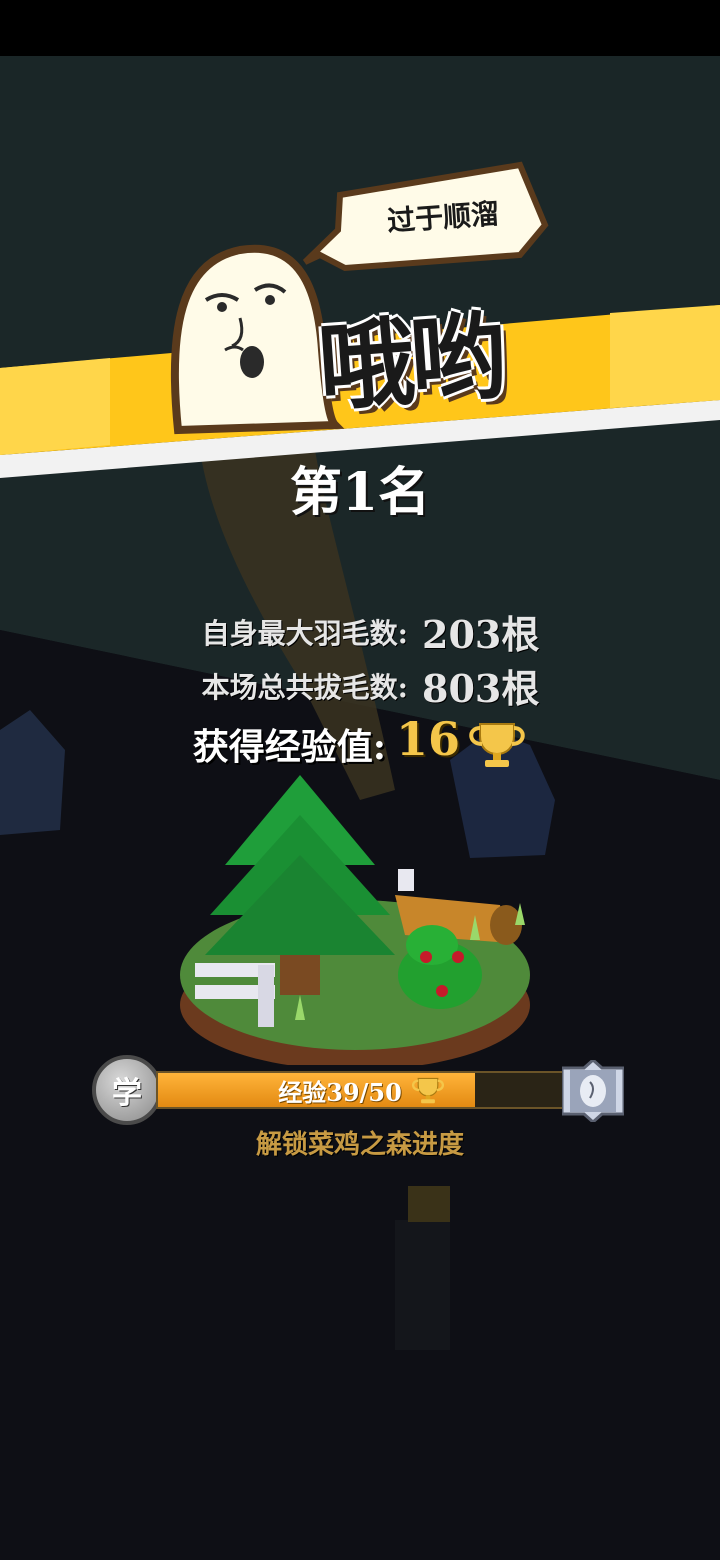 The width and height of the screenshot is (720, 1560). Describe the element at coordinates (481, 634) in the screenshot. I see `max-feathers-value: 203根` at that location.